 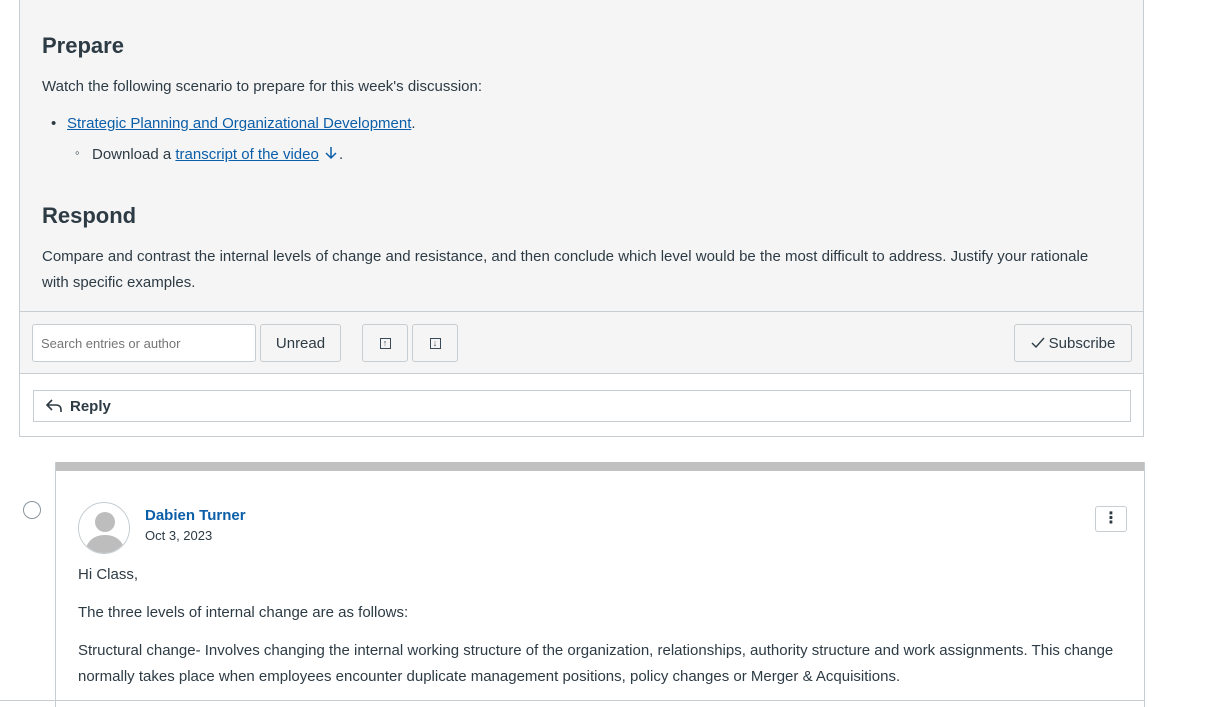 What do you see at coordinates (104, 528) in the screenshot?
I see `avatar` at bounding box center [104, 528].